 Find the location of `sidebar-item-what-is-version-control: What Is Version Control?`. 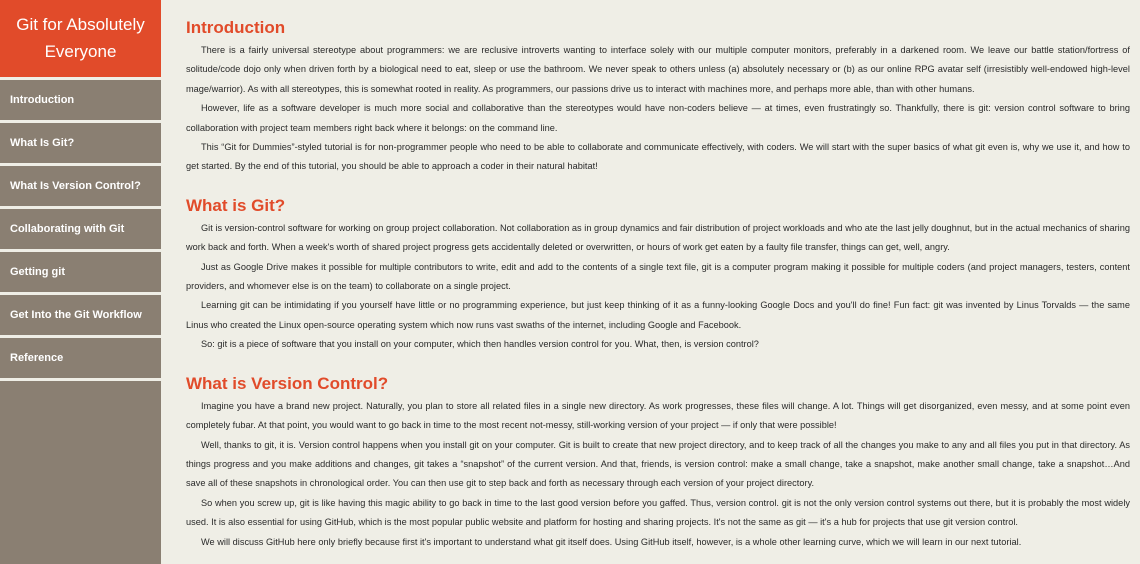

sidebar-item-what-is-version-control: What Is Version Control? is located at coordinates (80, 187).